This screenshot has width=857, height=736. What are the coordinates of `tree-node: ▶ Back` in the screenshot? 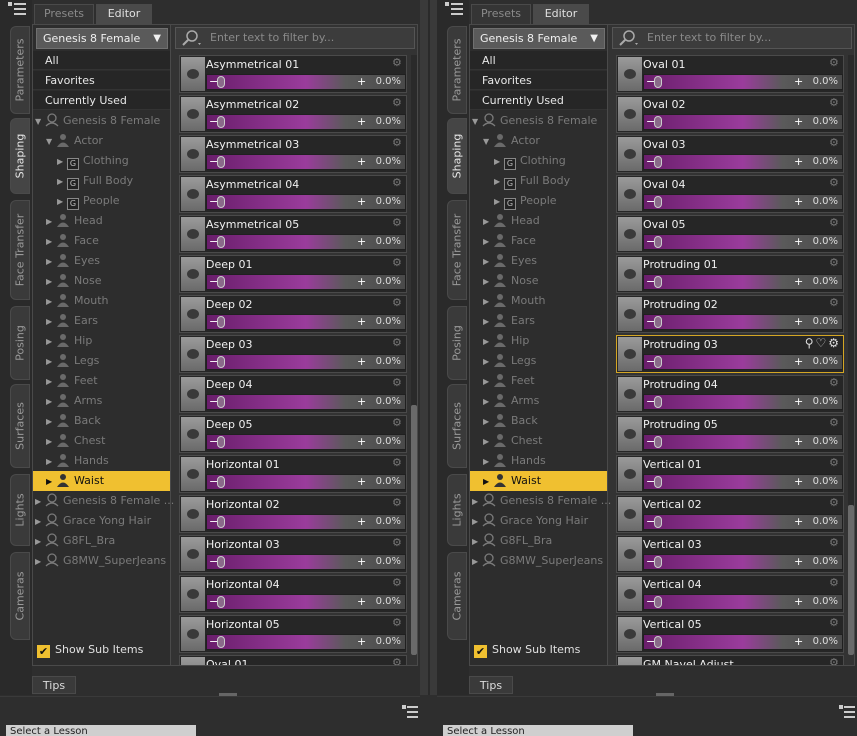 It's located at (538, 421).